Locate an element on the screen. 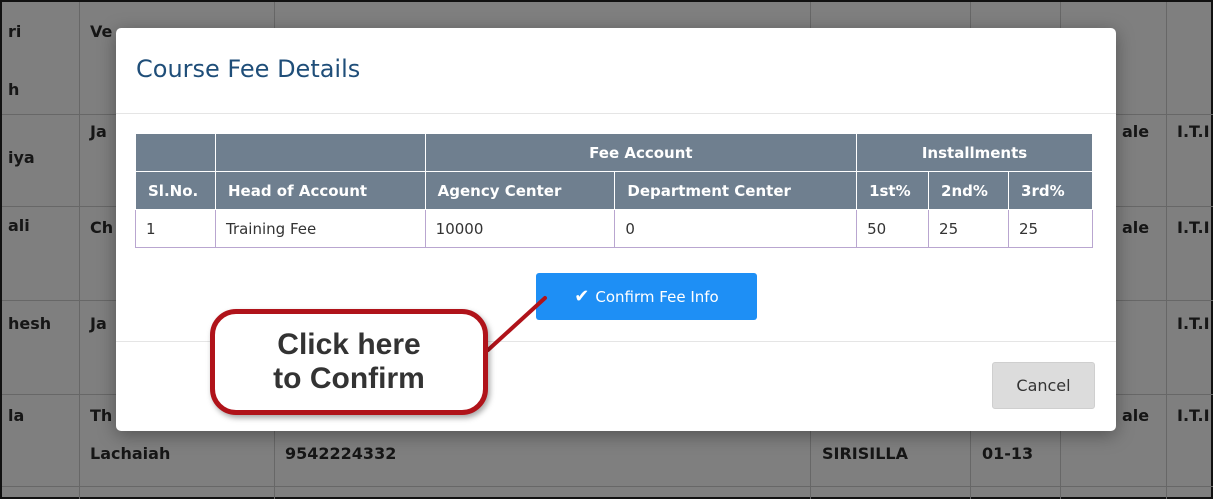  cell-third-installment: 25 is located at coordinates (1050, 228).